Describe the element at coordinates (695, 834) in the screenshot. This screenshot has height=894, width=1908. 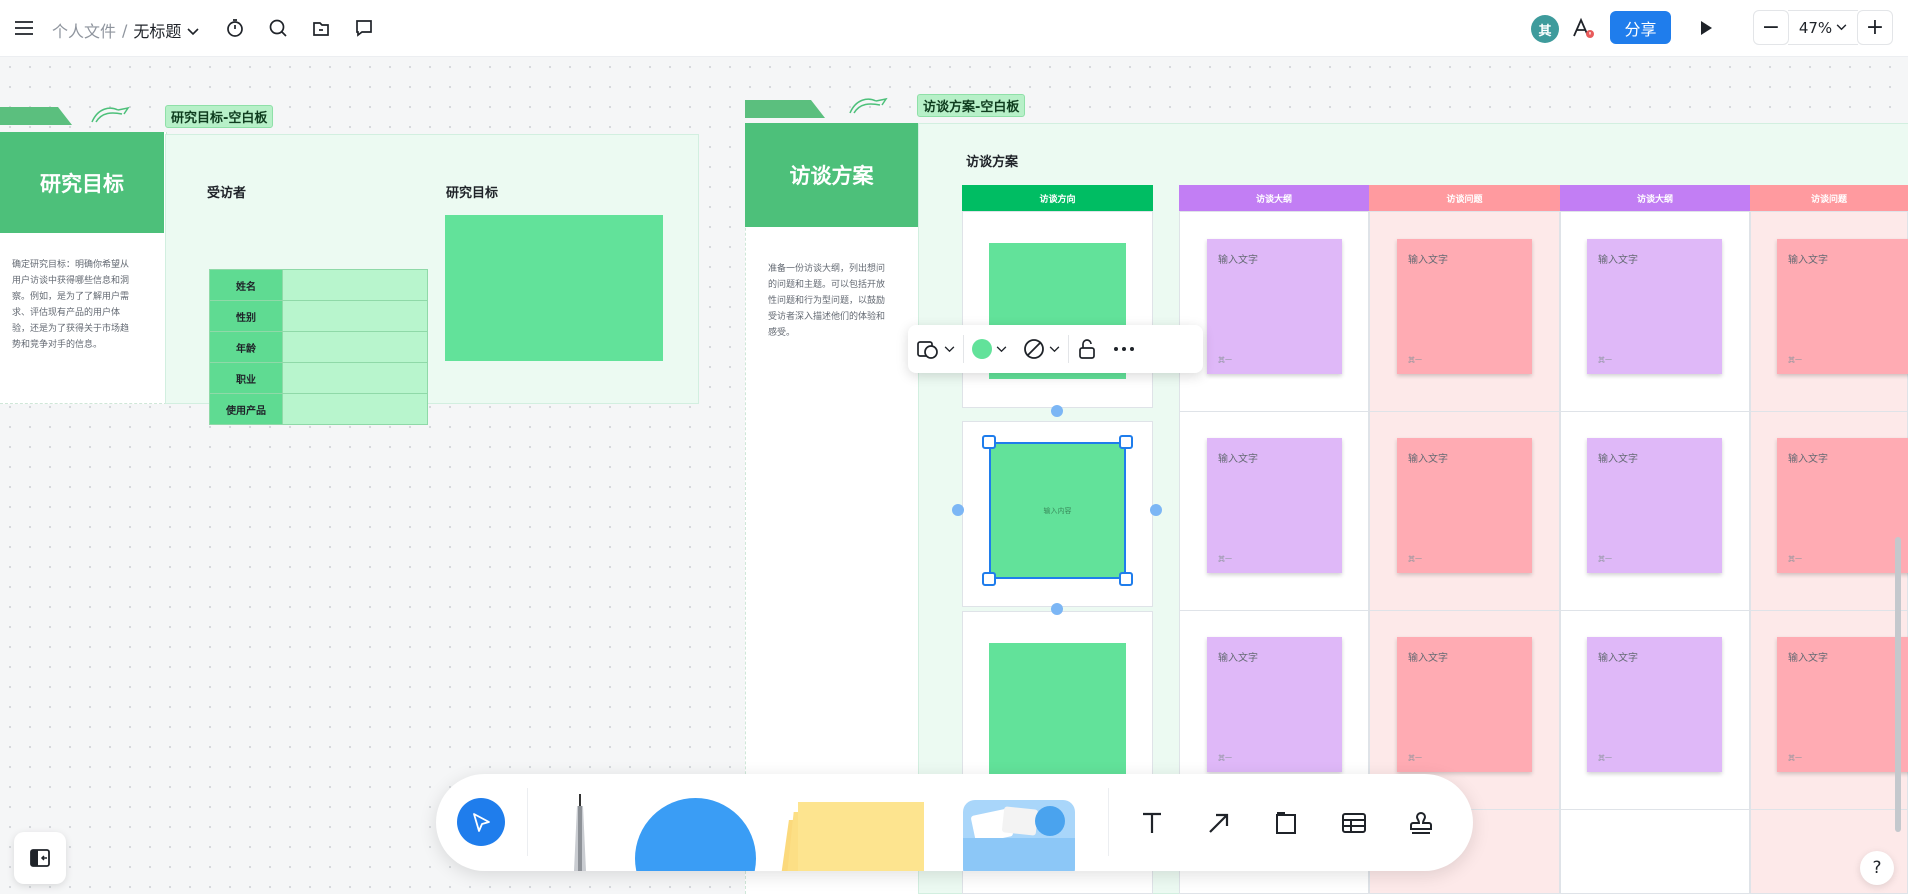
I see `shape-tool` at that location.